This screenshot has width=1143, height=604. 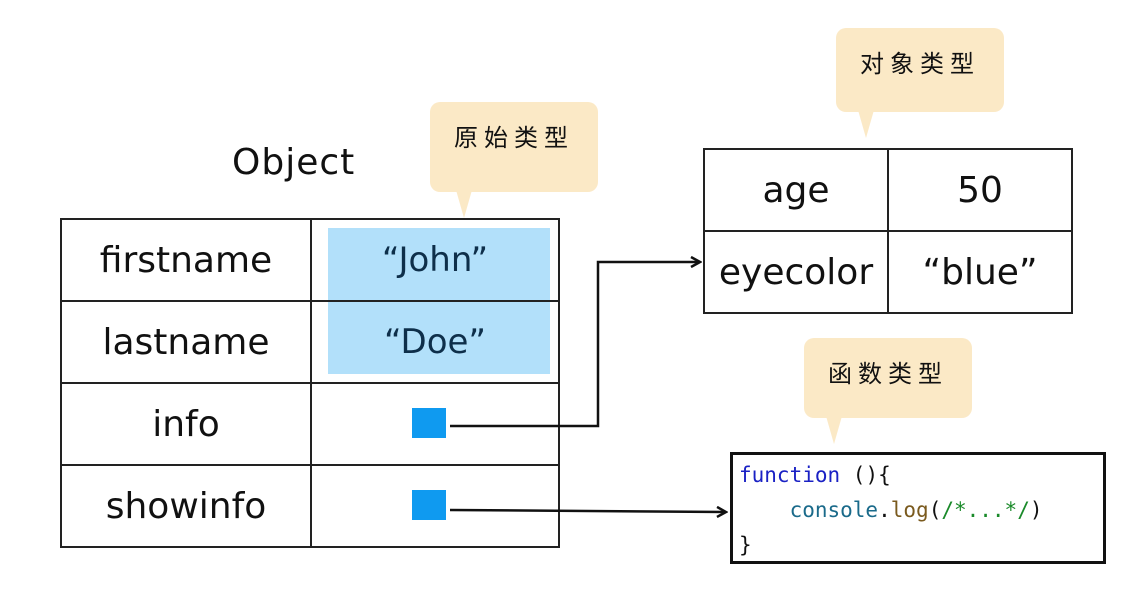 I want to click on callout-primitive-type: 原始类型, so click(x=514, y=160).